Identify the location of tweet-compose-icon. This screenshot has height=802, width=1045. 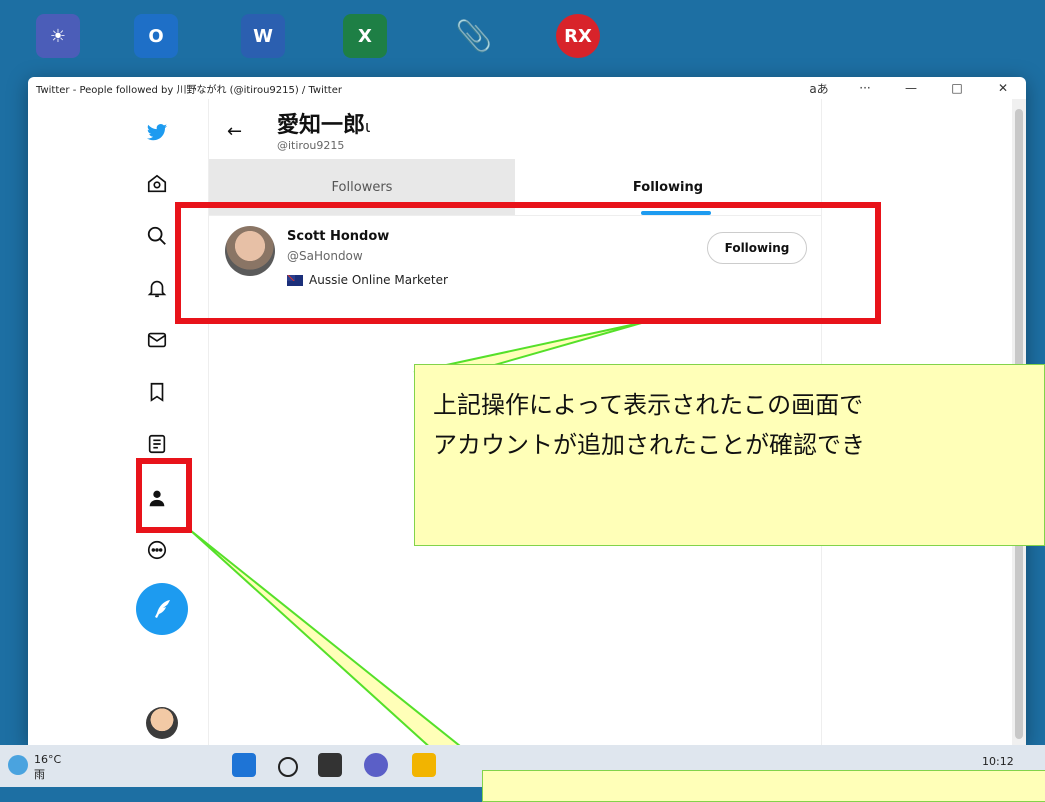
(162, 609).